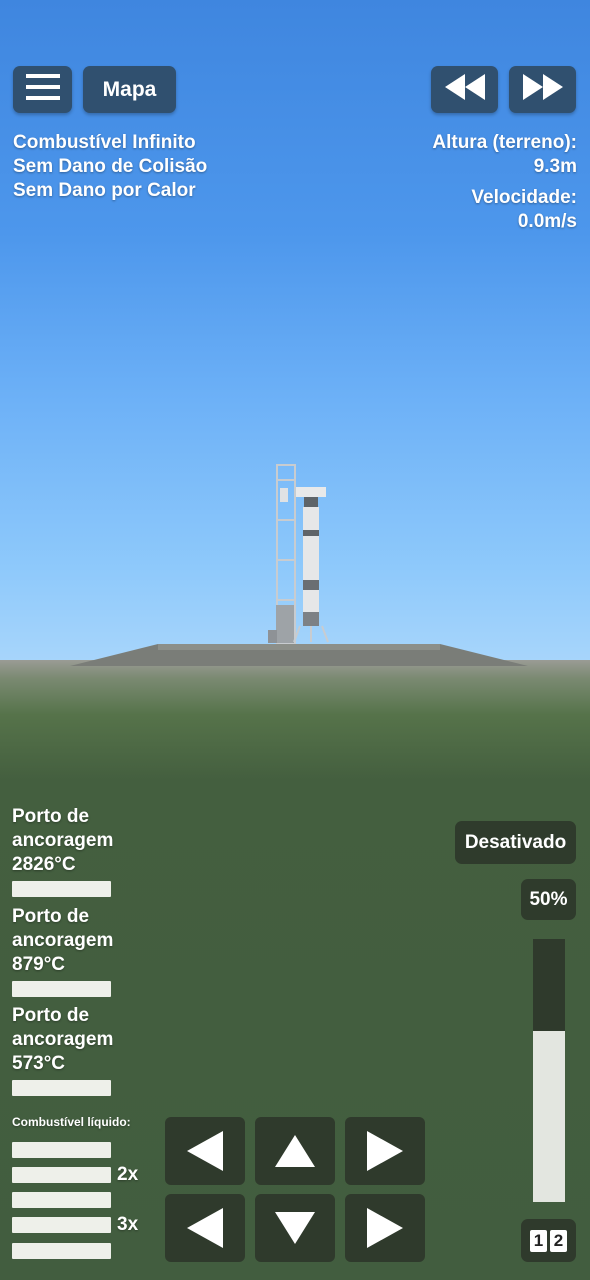 This screenshot has height=1280, width=590. What do you see at coordinates (558, 1240) in the screenshot?
I see `stage-2-label: 2` at bounding box center [558, 1240].